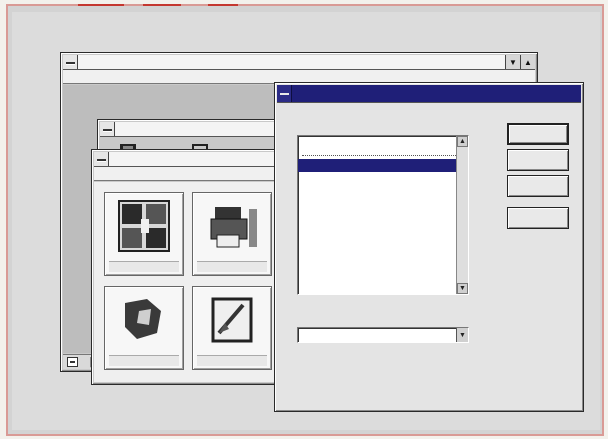  What do you see at coordinates (383, 165) in the screenshot?
I see `list-item-selected` at bounding box center [383, 165].